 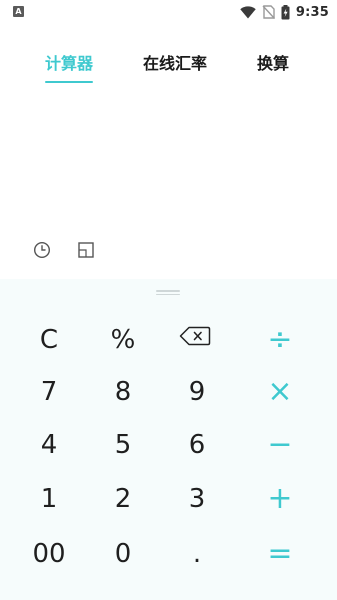 What do you see at coordinates (268, 12) in the screenshot?
I see `no-sim-icon` at bounding box center [268, 12].